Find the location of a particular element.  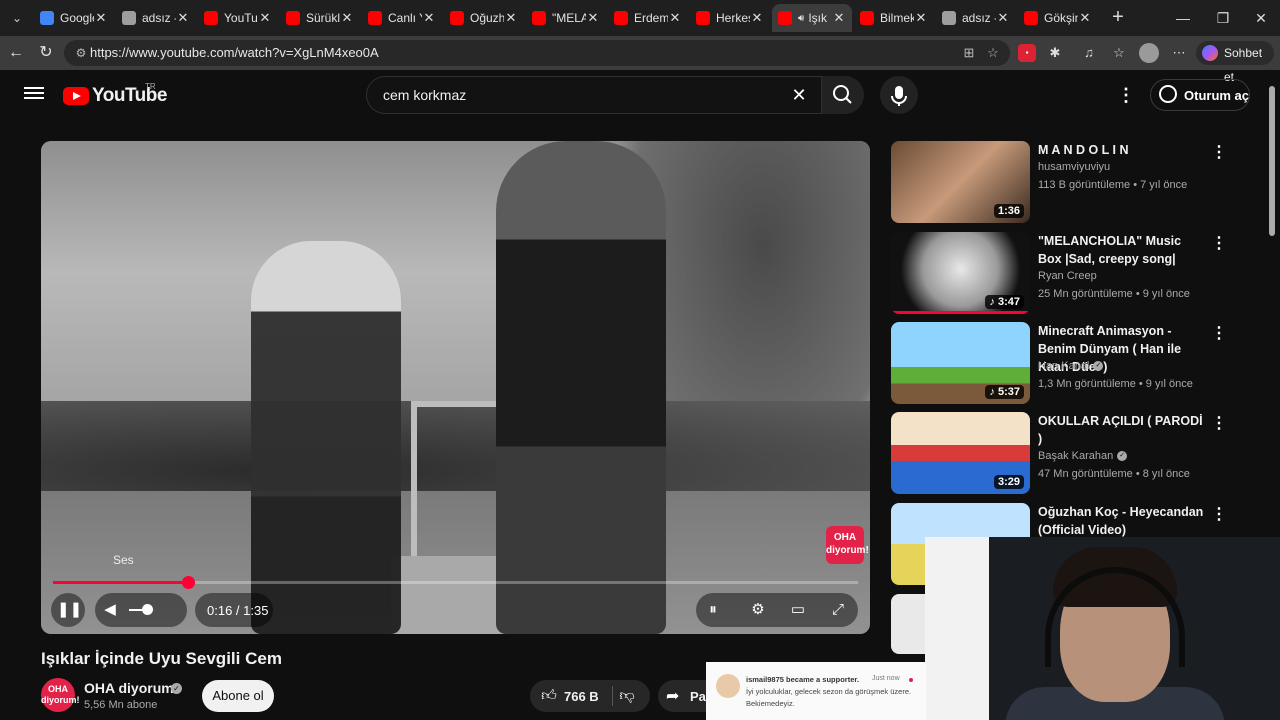

minimize-button: — is located at coordinates (1183, 18).